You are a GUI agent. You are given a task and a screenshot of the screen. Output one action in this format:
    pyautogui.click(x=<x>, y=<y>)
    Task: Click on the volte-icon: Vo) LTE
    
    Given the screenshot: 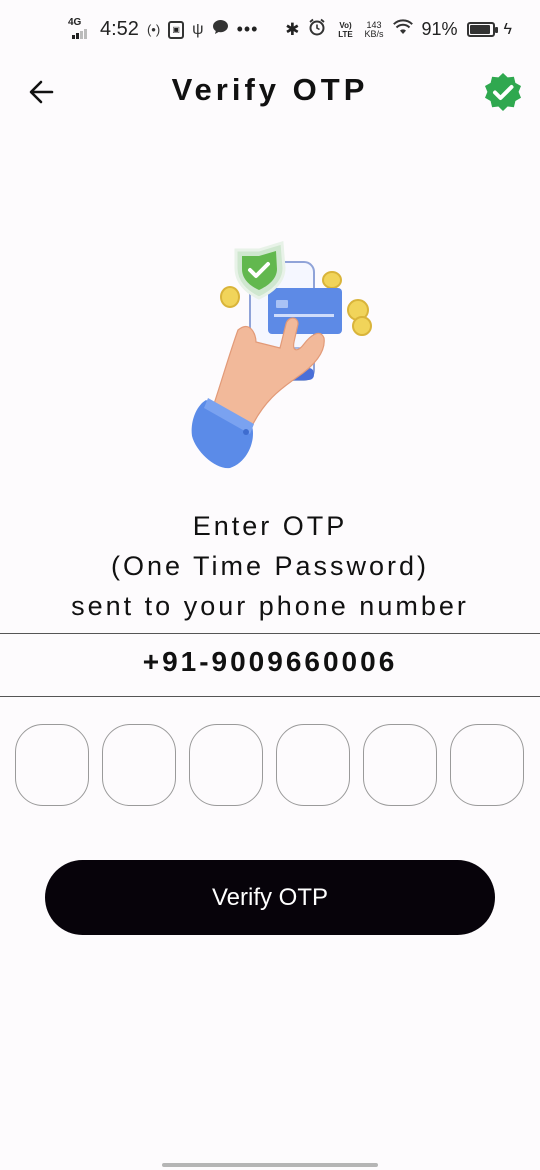 What is the action you would take?
    pyautogui.click(x=345, y=29)
    